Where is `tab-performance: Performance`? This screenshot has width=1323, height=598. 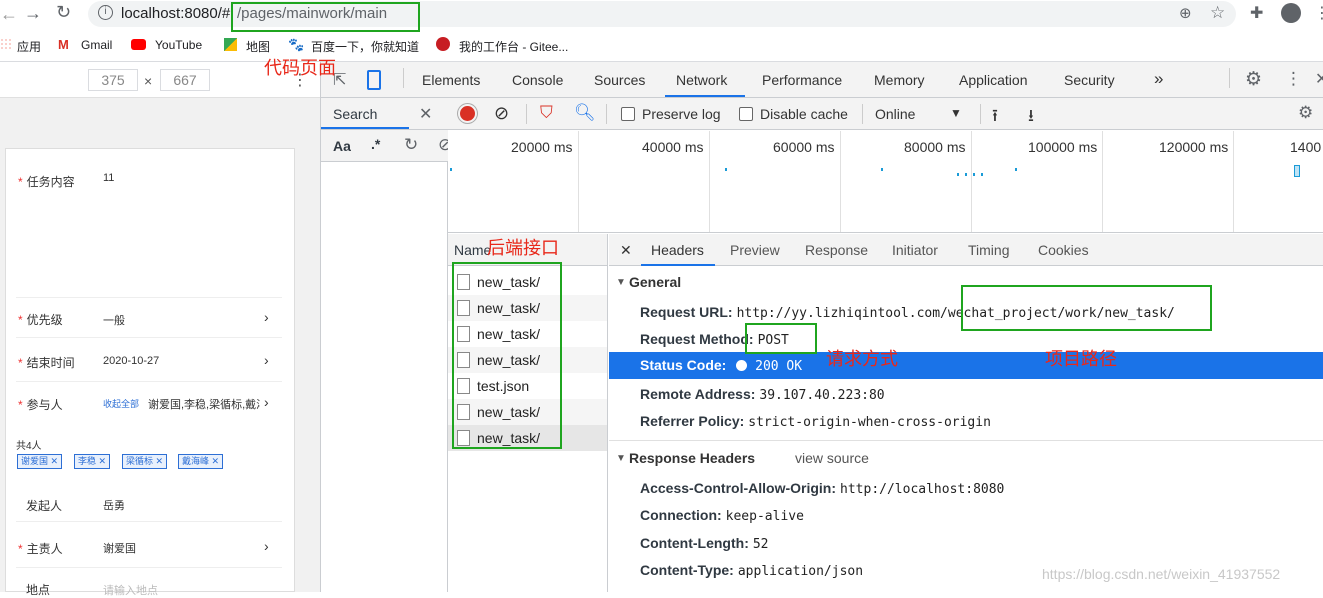 tab-performance: Performance is located at coordinates (802, 80).